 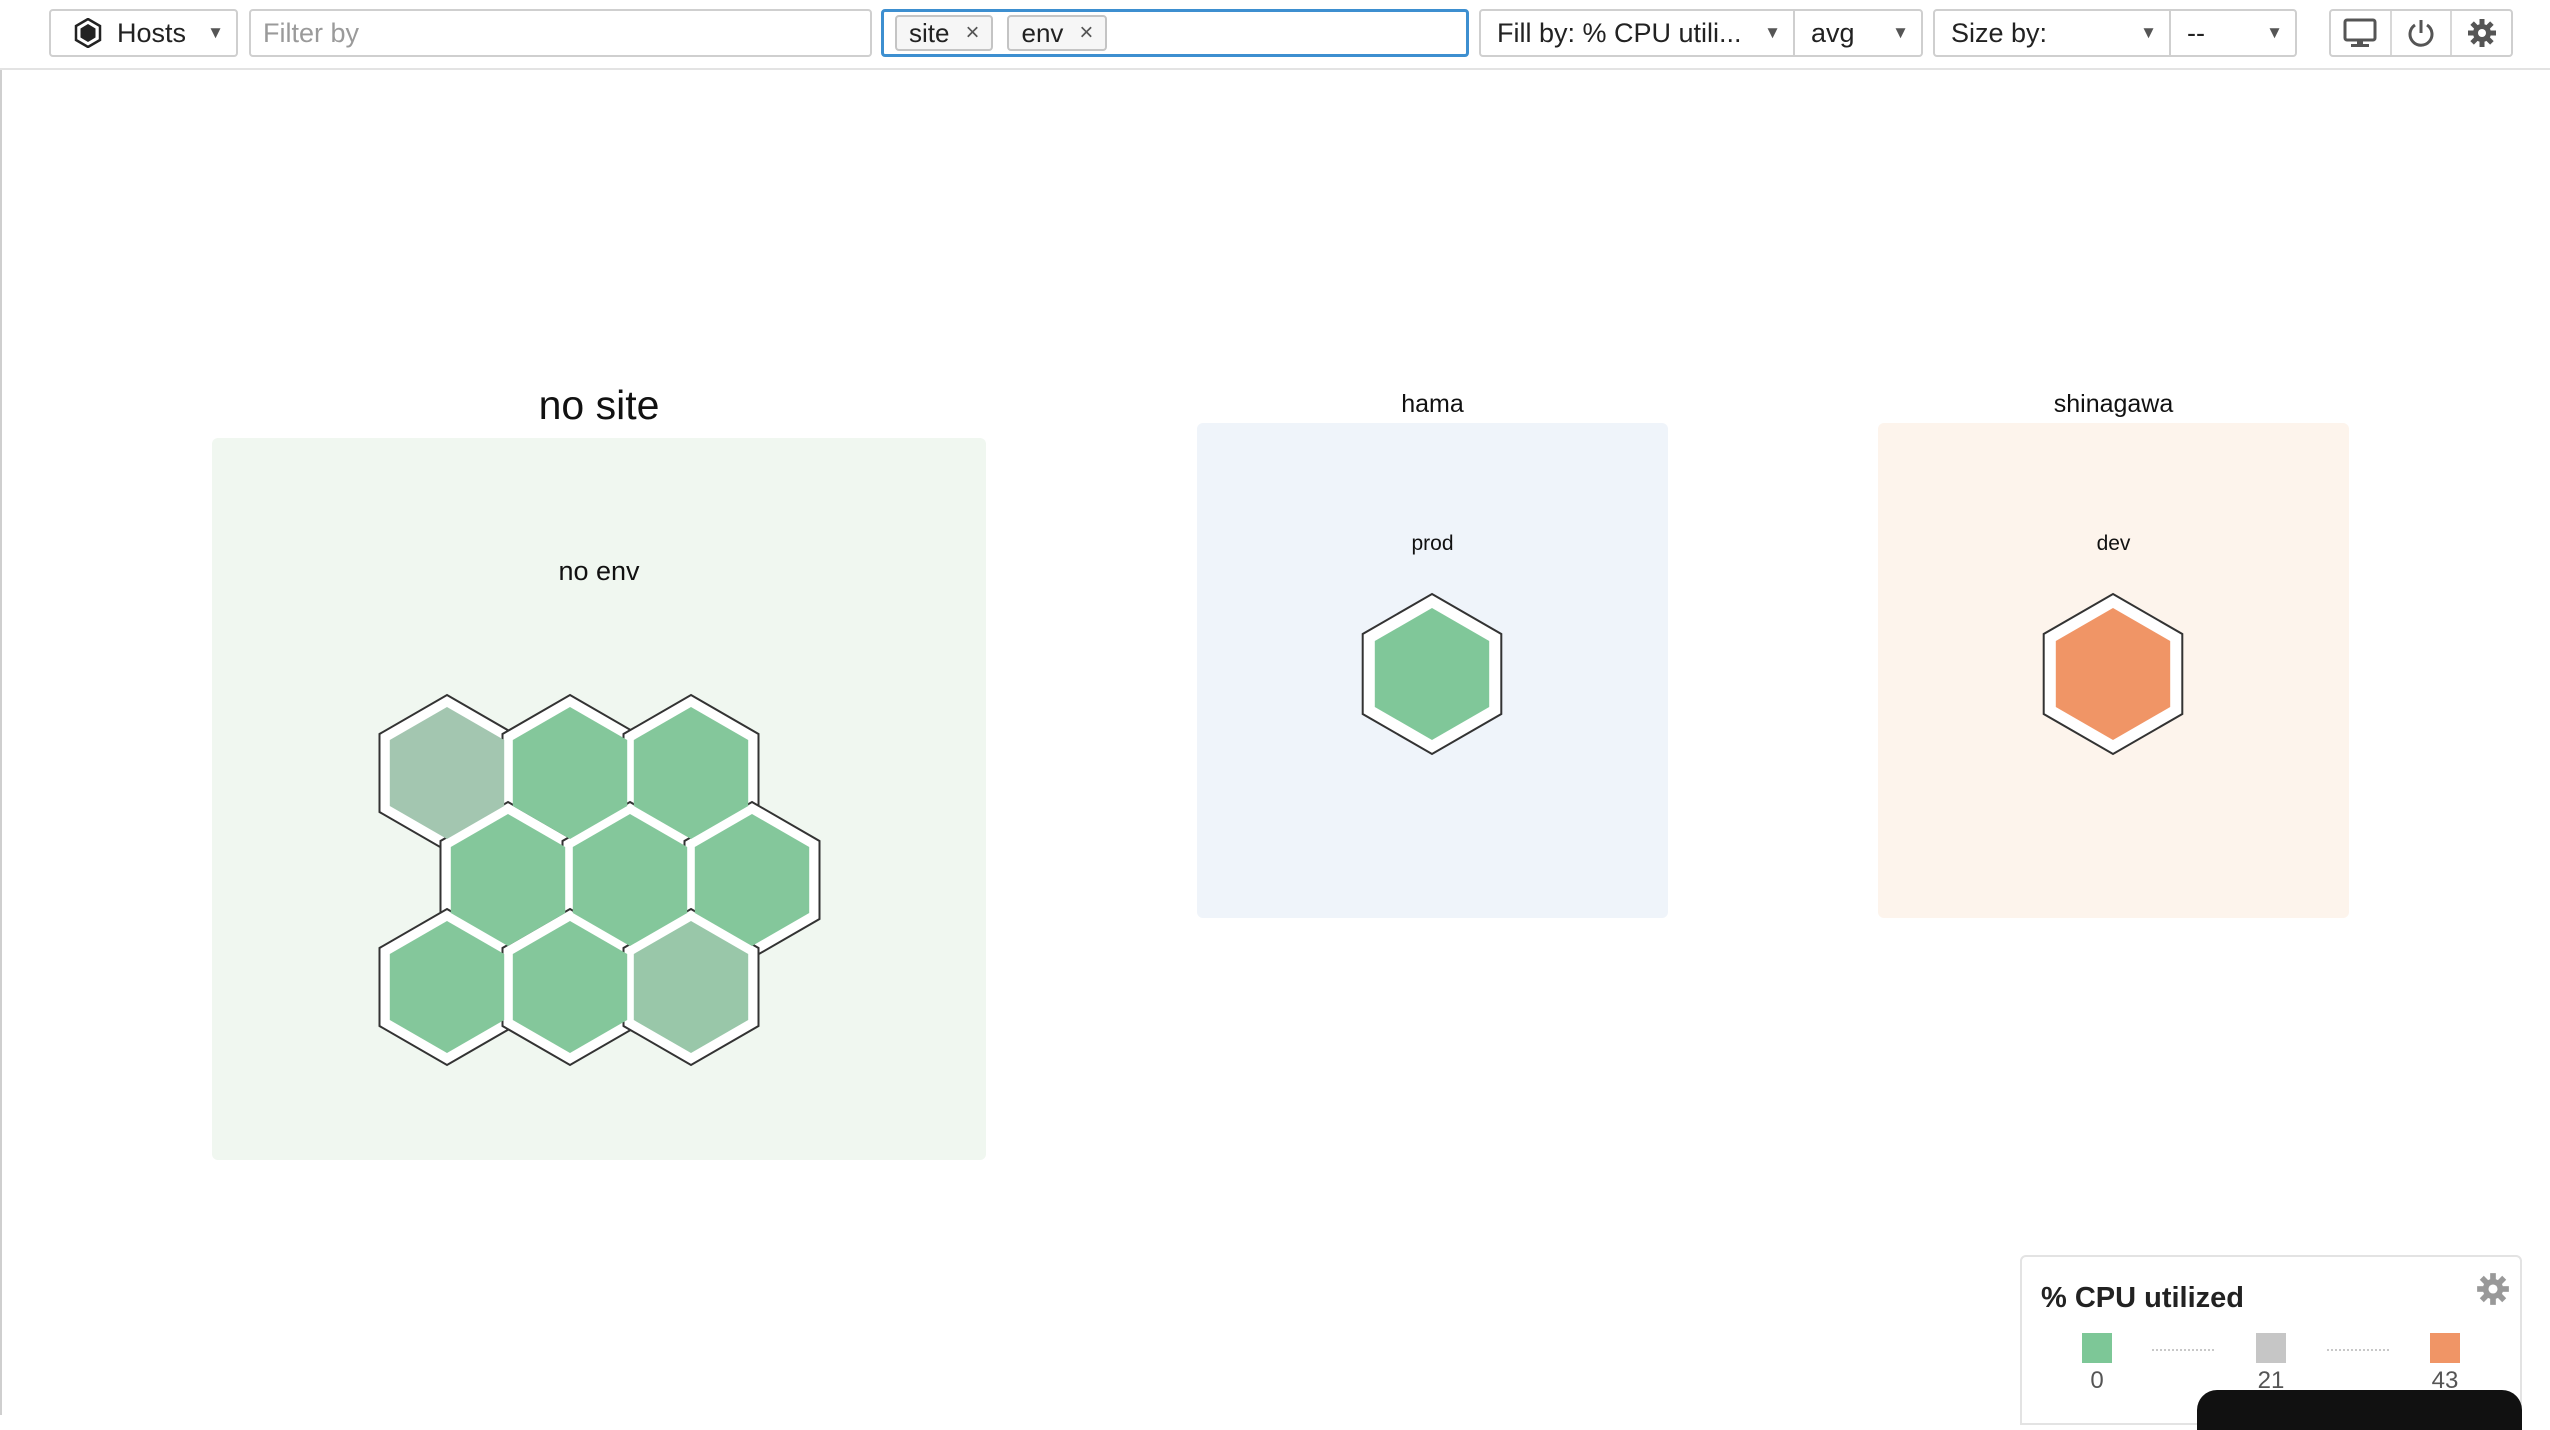 I want to click on size-by-value: --, so click(x=2196, y=32).